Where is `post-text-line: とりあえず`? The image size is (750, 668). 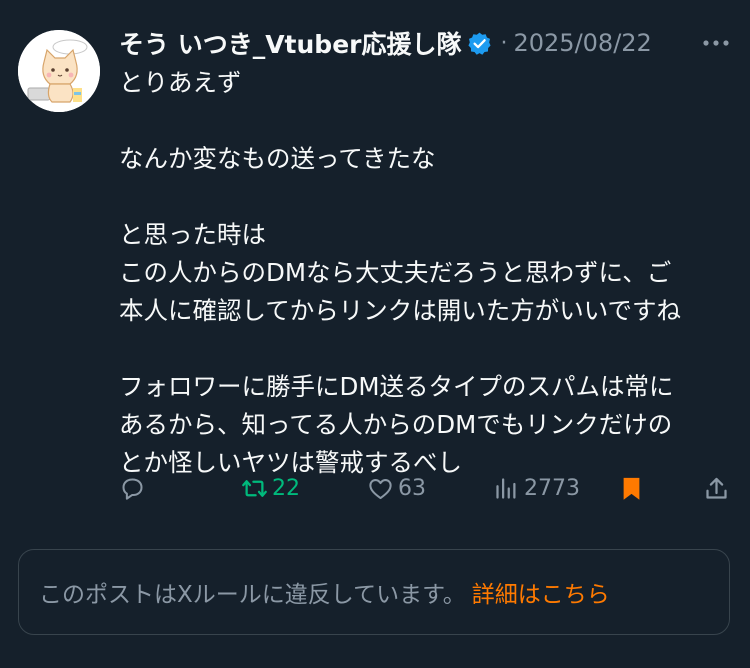
post-text-line: とりあえず is located at coordinates (180, 82).